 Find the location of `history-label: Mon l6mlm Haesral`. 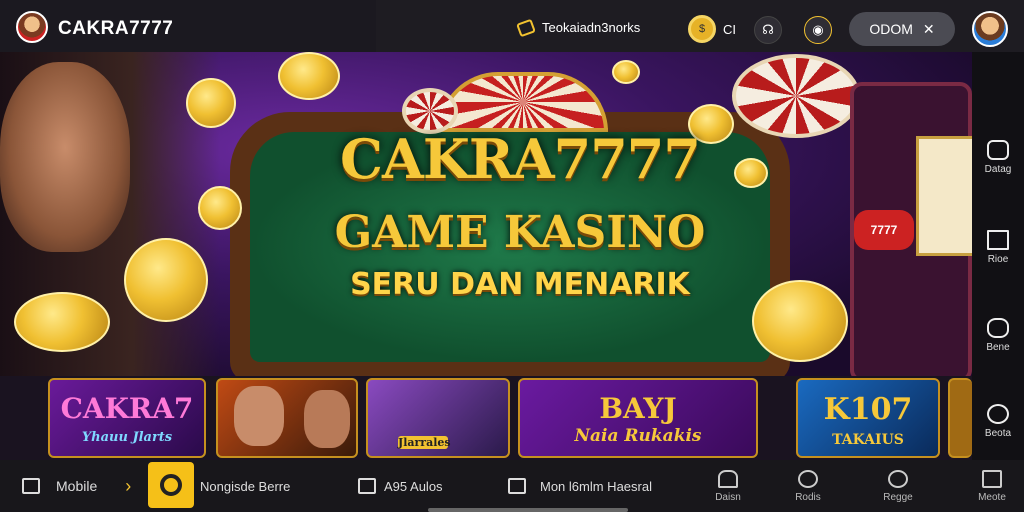

history-label: Mon l6mlm Haesral is located at coordinates (596, 486).